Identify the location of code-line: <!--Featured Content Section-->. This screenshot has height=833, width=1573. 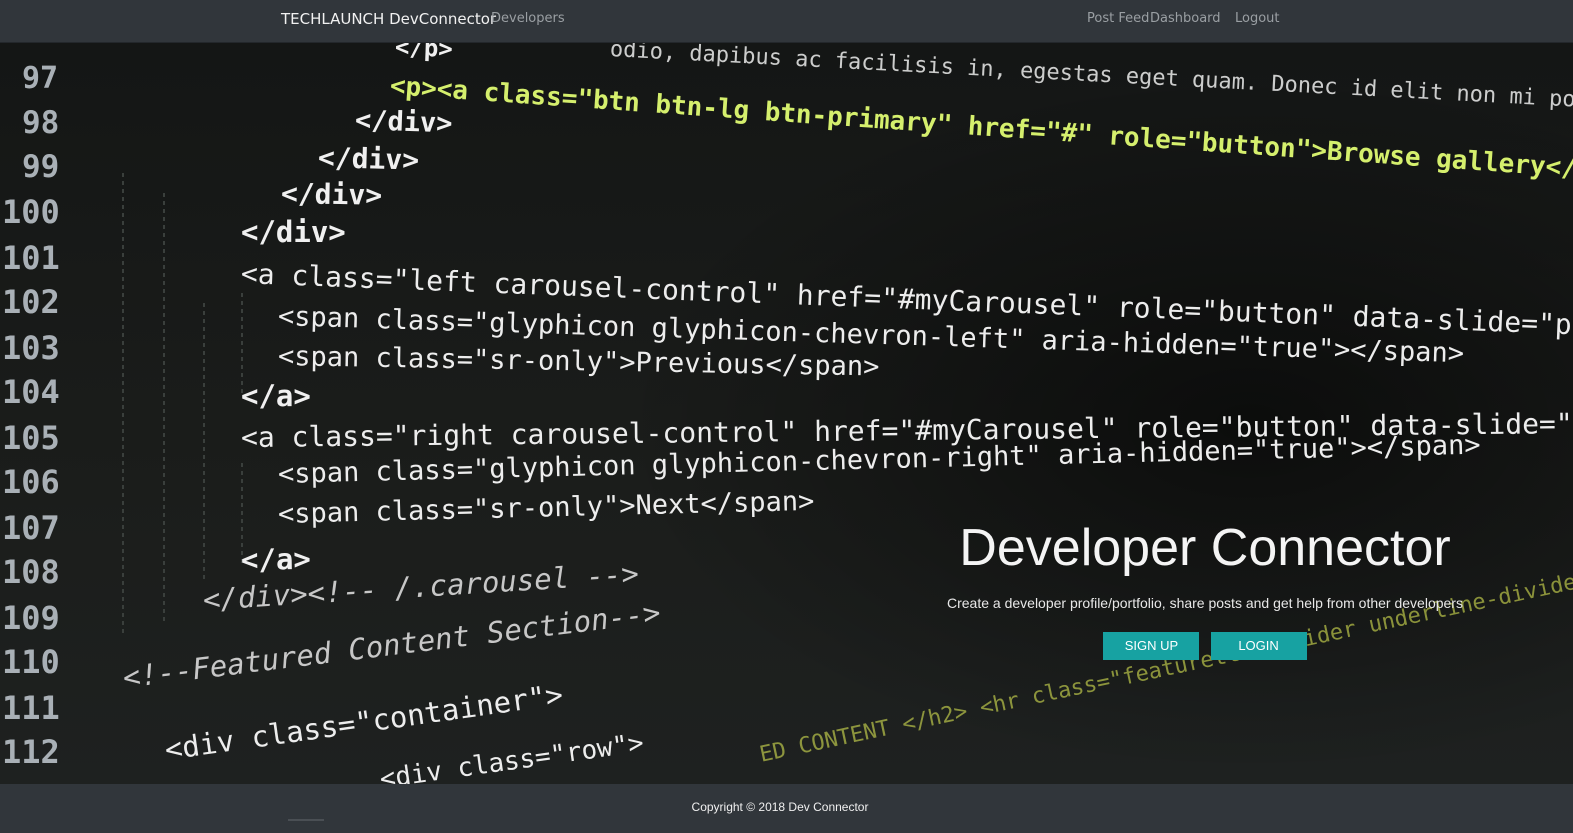
(391, 645).